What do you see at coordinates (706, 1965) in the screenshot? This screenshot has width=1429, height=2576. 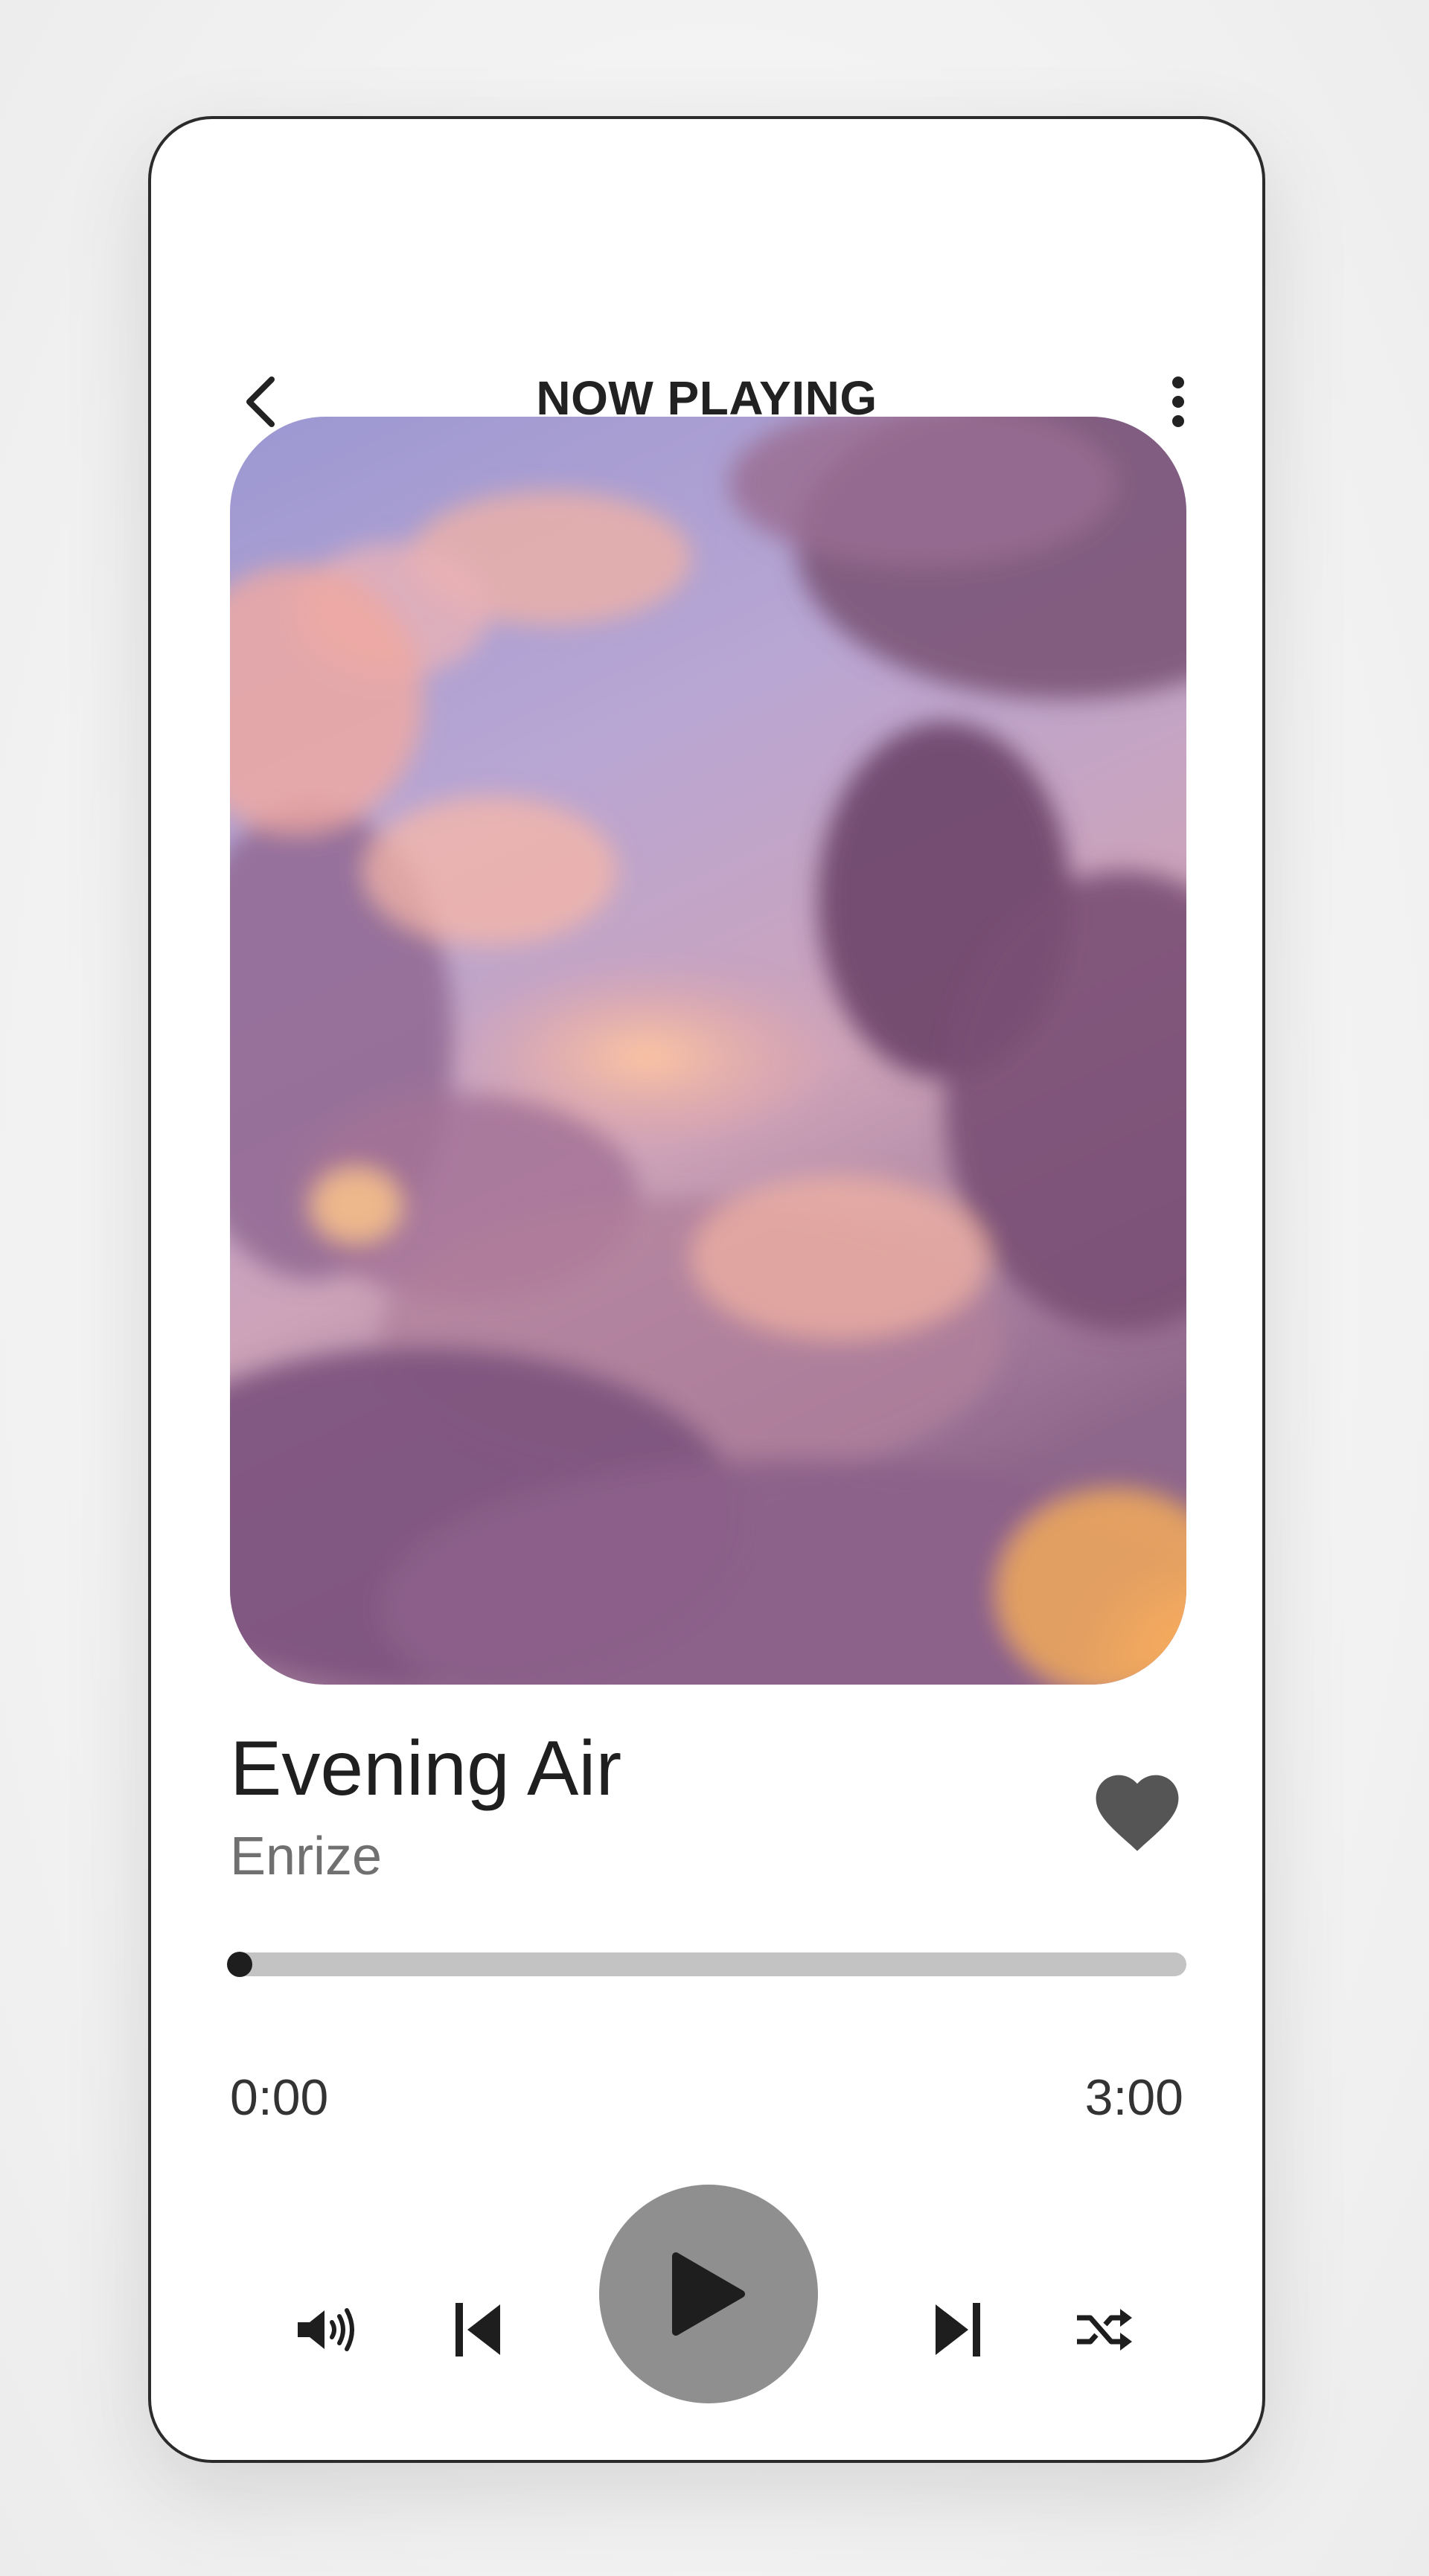 I see `progress-bar` at bounding box center [706, 1965].